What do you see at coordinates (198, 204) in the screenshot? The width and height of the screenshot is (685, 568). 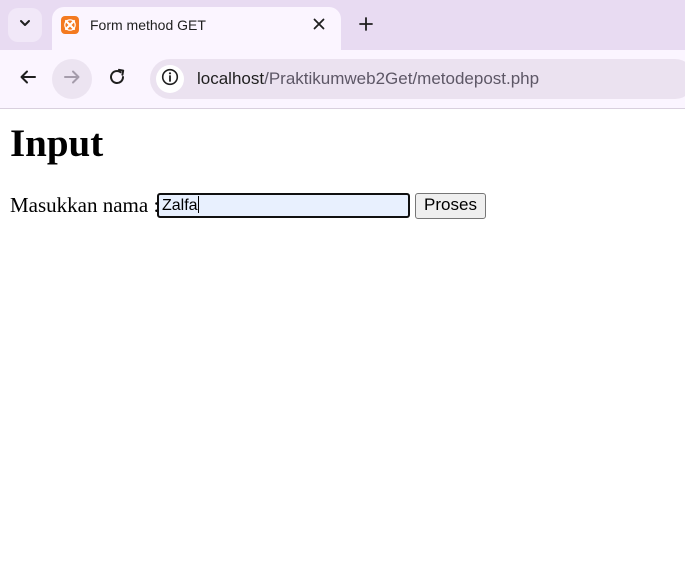 I see `text-caret` at bounding box center [198, 204].